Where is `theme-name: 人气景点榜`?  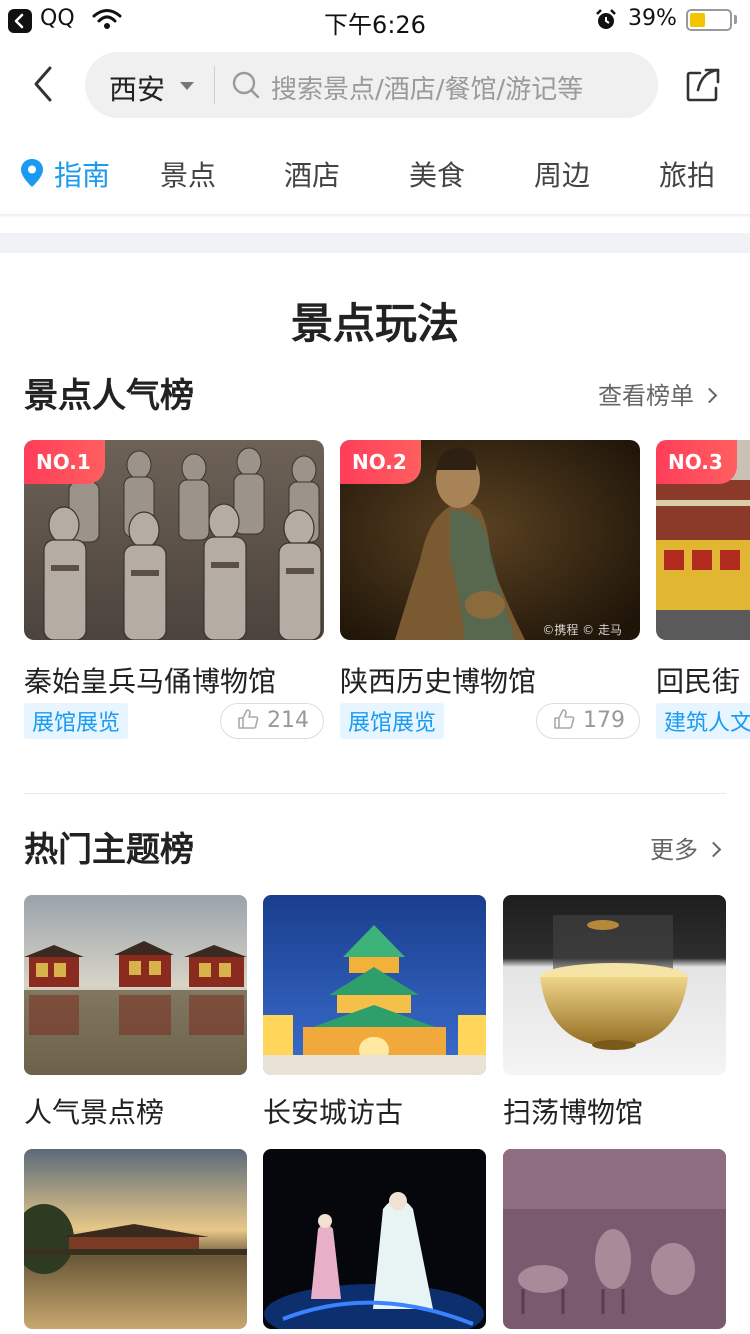 theme-name: 人气景点榜 is located at coordinates (94, 1112).